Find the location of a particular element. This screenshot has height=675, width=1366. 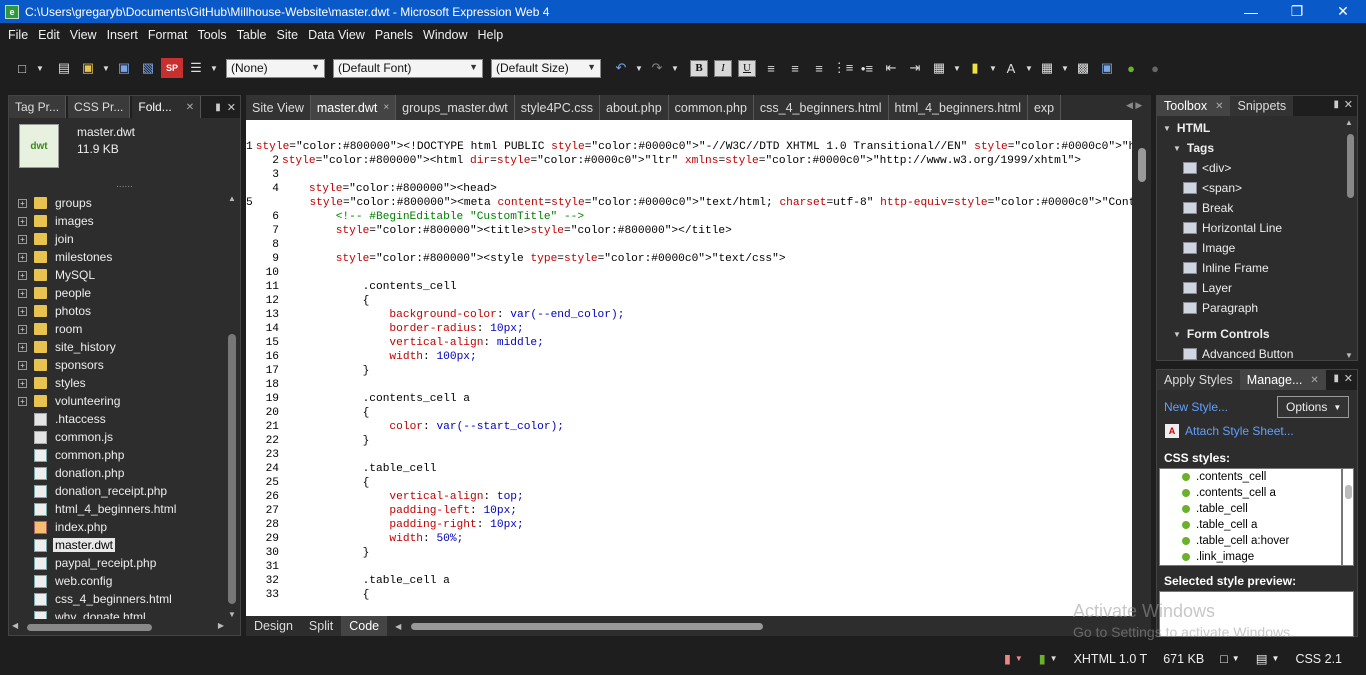

code-line: 3 is located at coordinates (689, 175).